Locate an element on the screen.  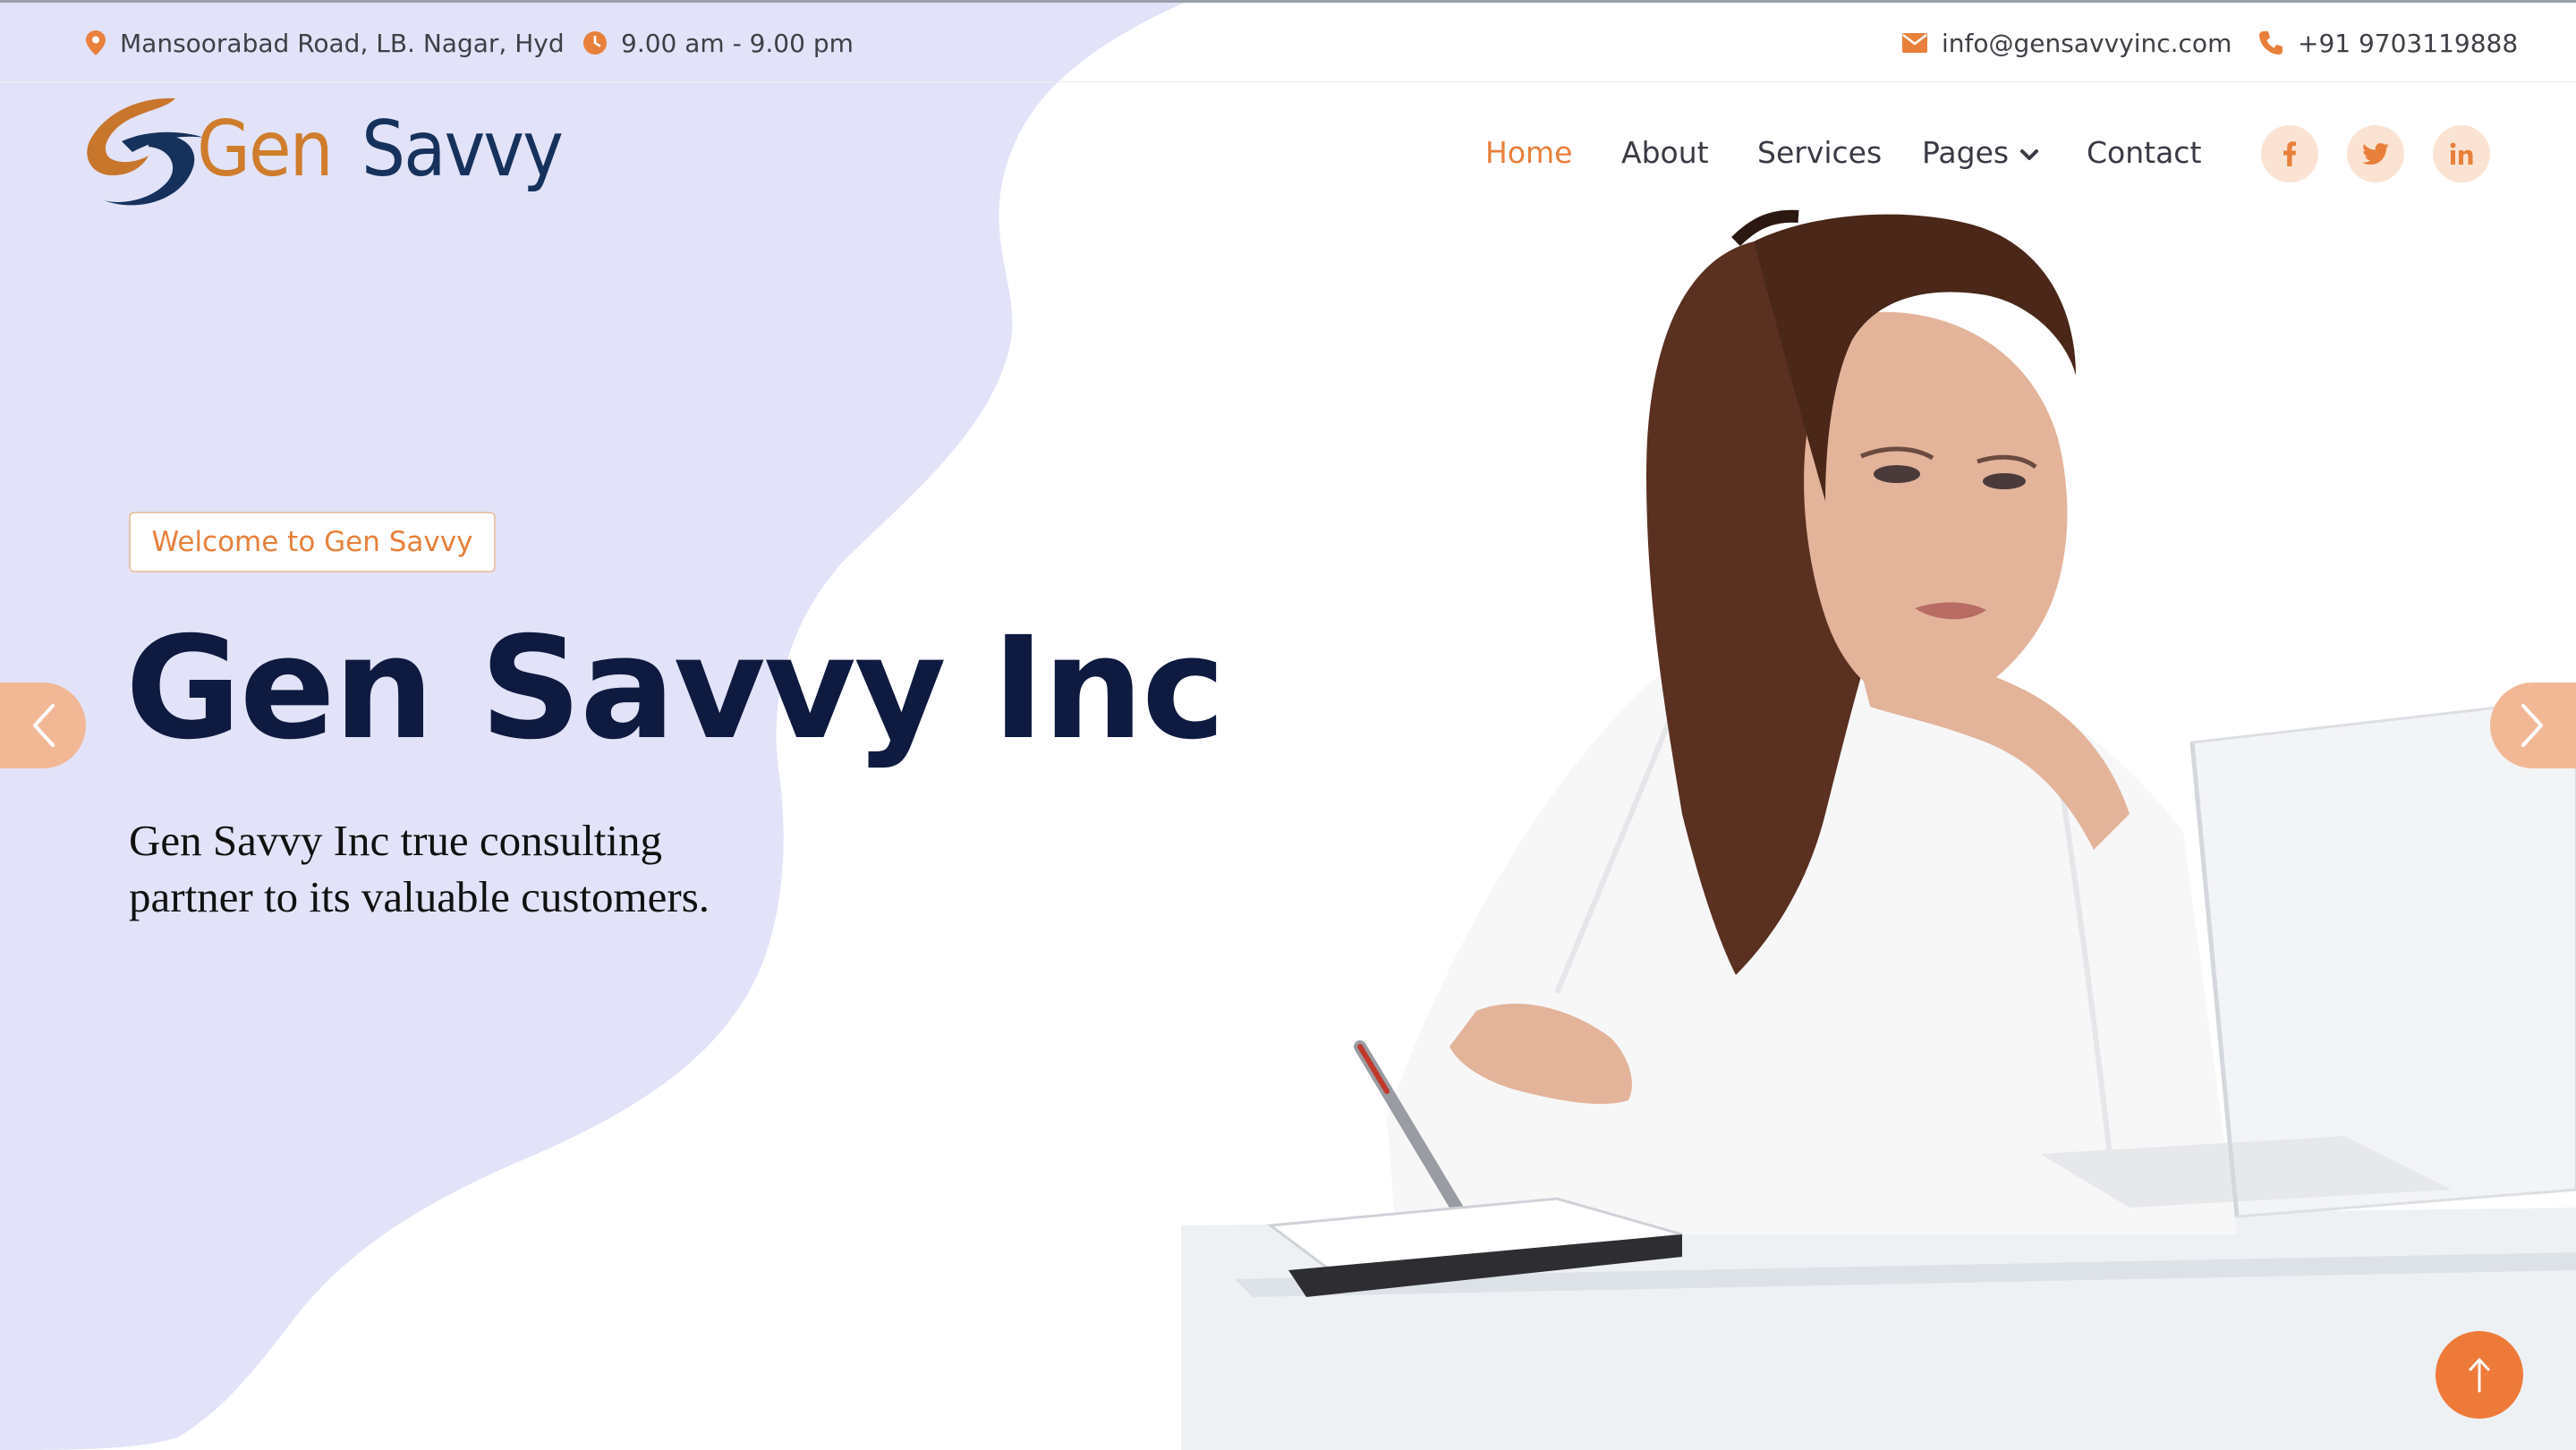
linkedin-icon is located at coordinates (2461, 154).